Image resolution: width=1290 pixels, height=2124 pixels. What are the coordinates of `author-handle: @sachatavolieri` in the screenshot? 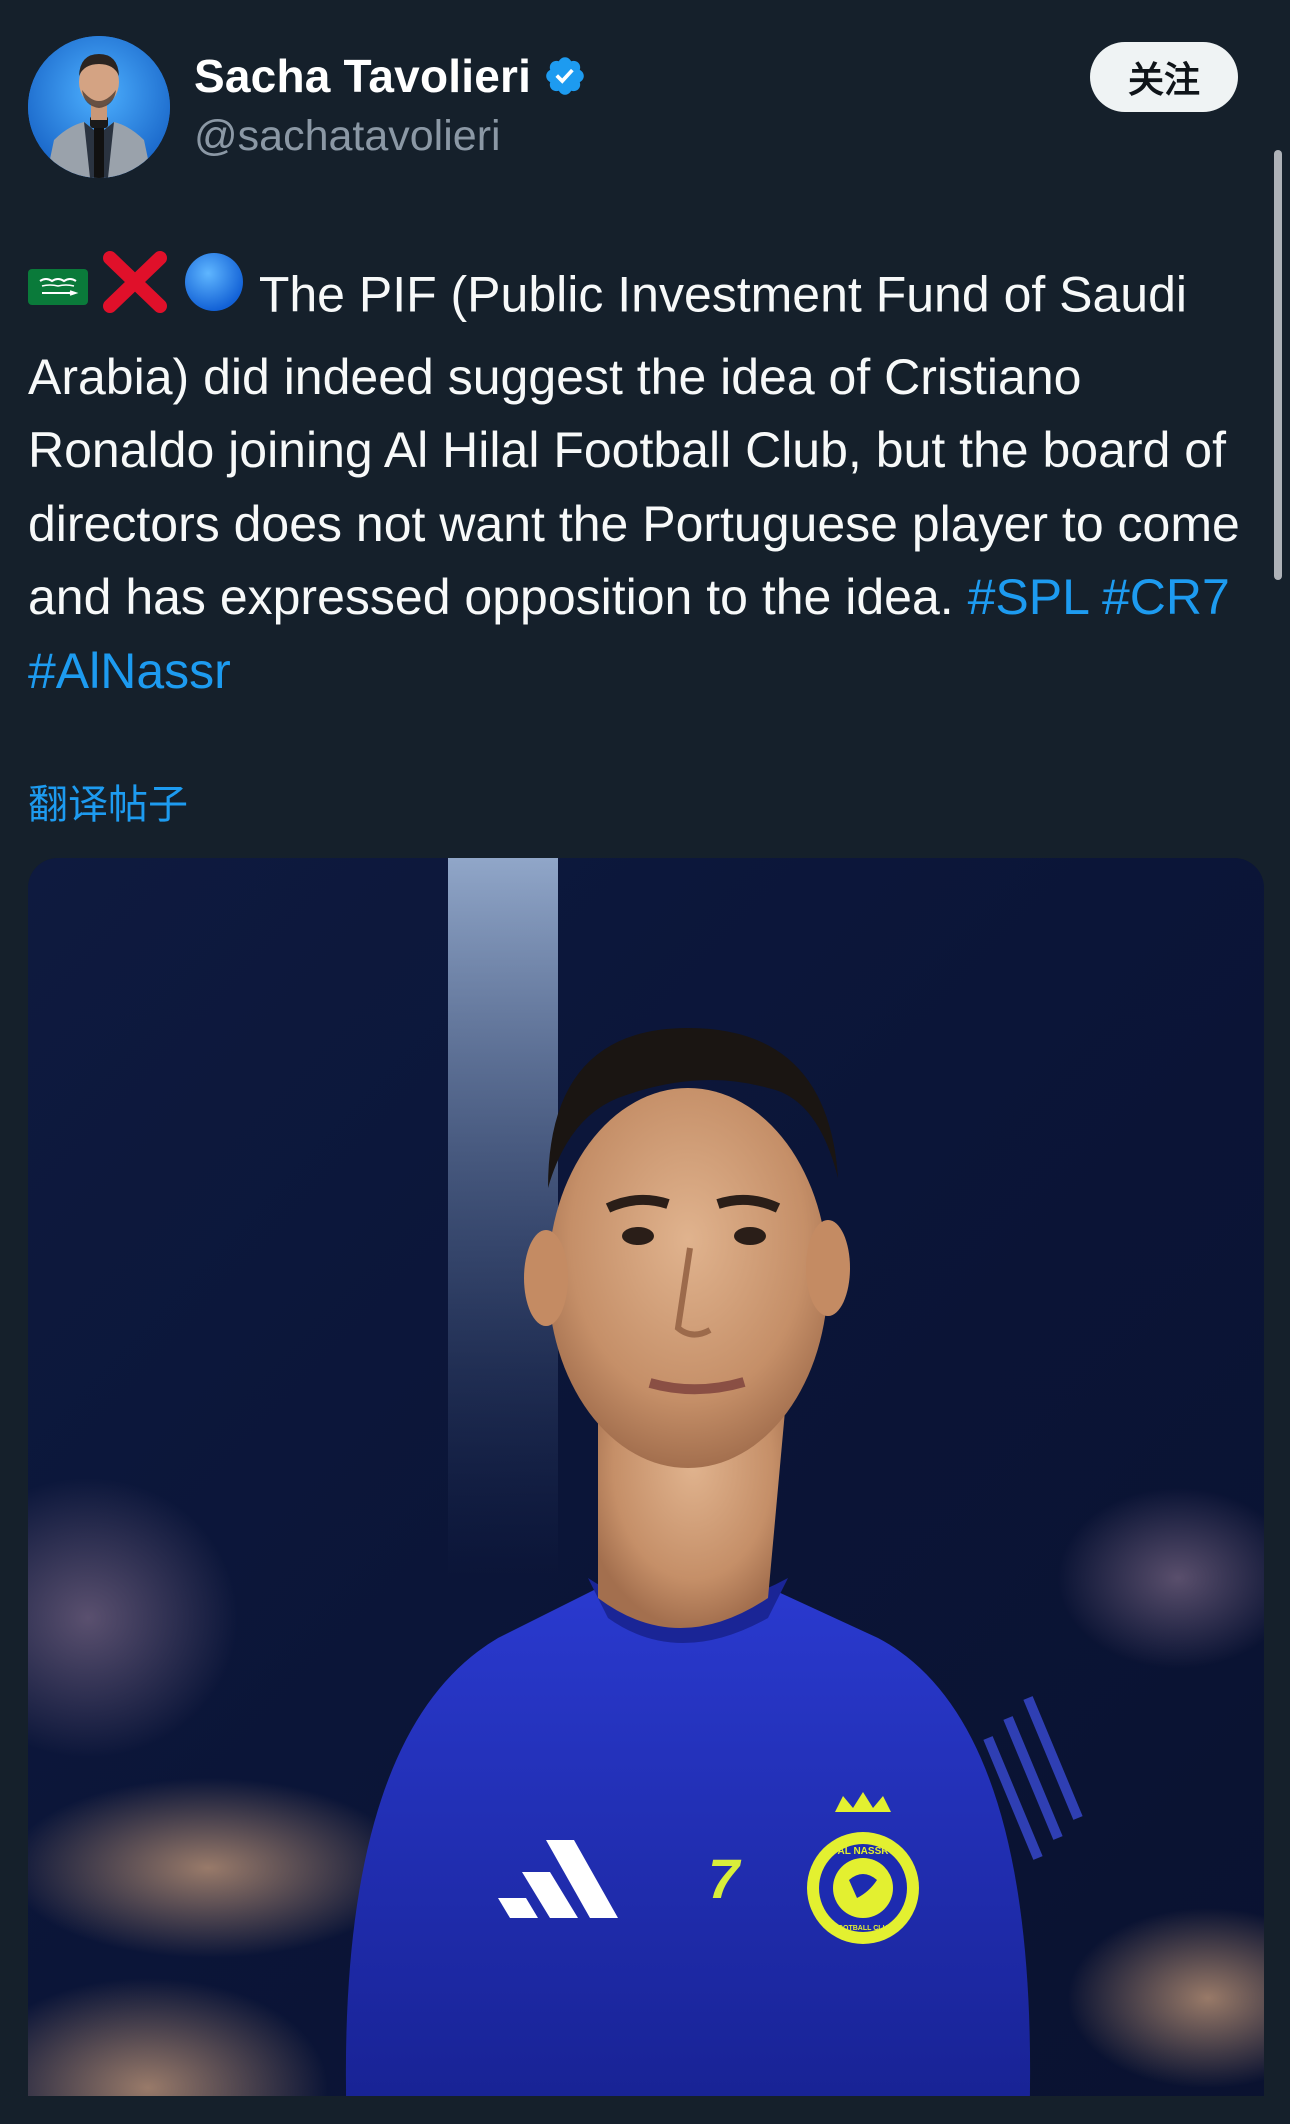 It's located at (347, 136).